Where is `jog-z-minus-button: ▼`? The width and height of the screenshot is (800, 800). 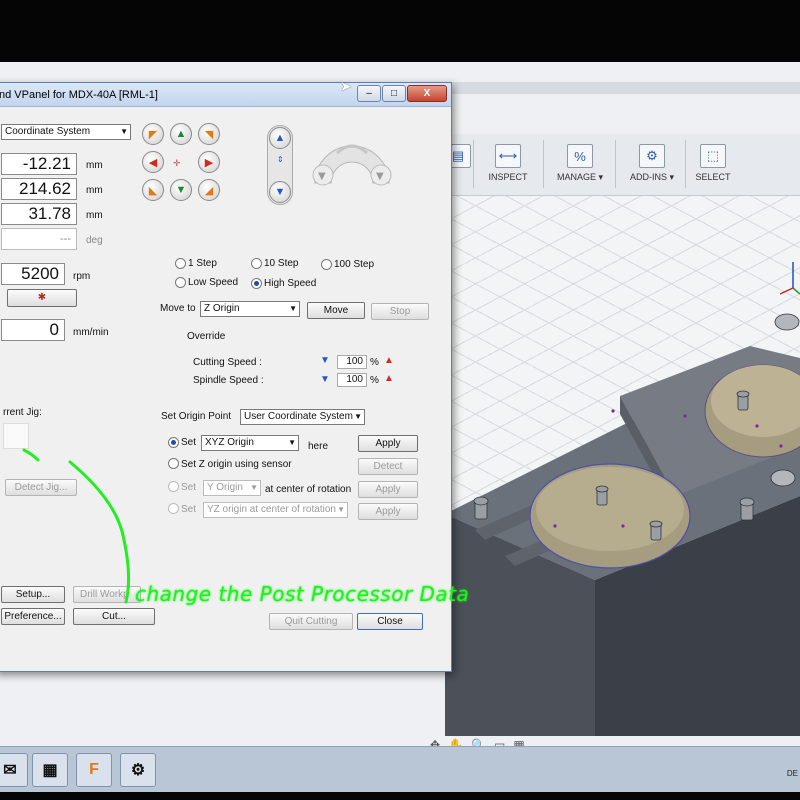 jog-z-minus-button: ▼ is located at coordinates (280, 192).